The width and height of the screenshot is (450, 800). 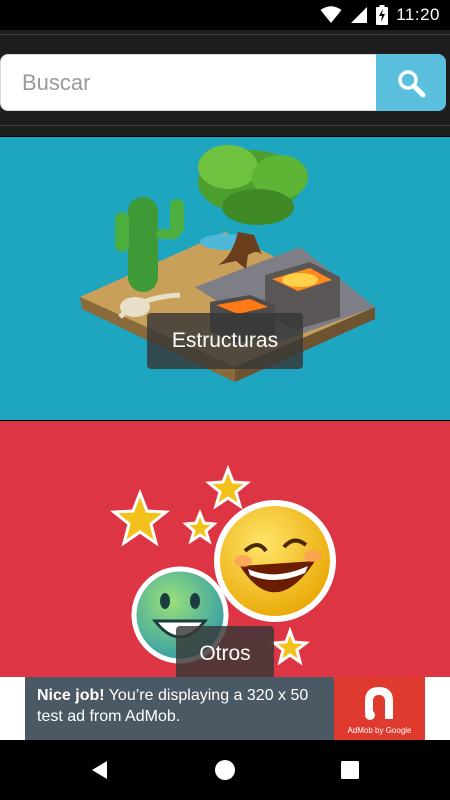 I want to click on wifi-icon, so click(x=331, y=14).